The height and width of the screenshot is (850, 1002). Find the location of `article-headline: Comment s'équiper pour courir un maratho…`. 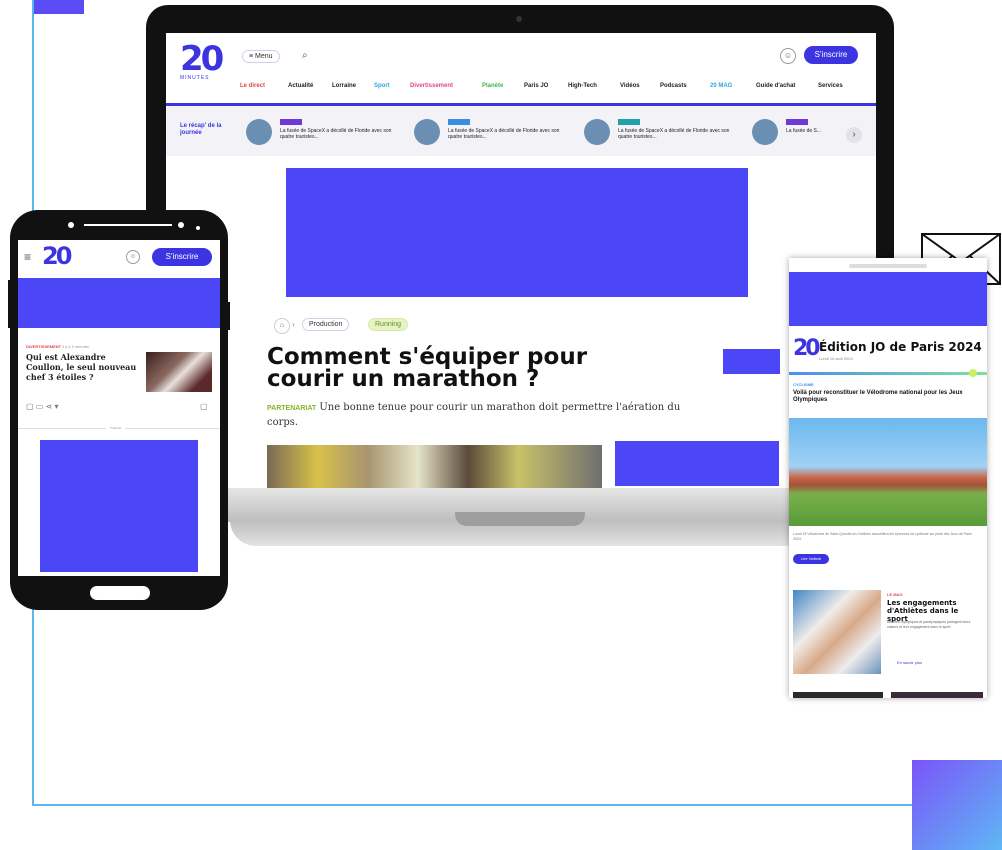

article-headline: Comment s'équiper pour courir un maratho… is located at coordinates (427, 368).